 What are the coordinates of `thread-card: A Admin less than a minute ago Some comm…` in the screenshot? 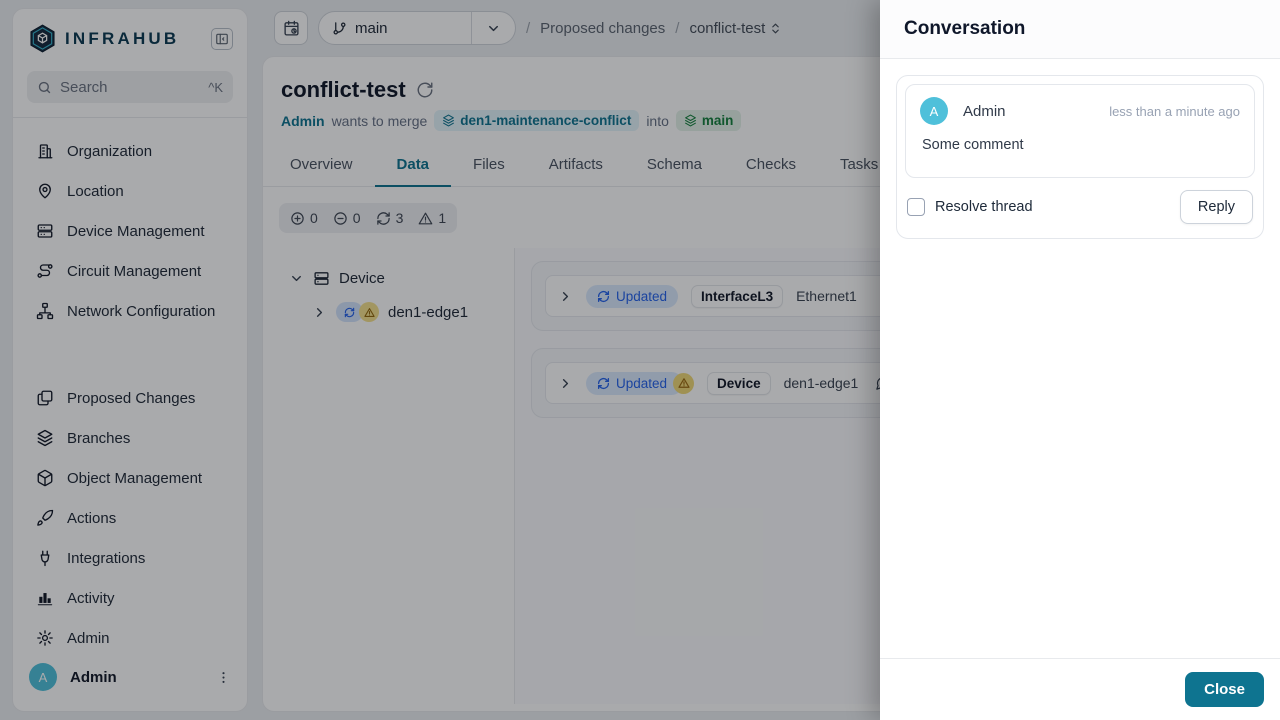 It's located at (1080, 157).